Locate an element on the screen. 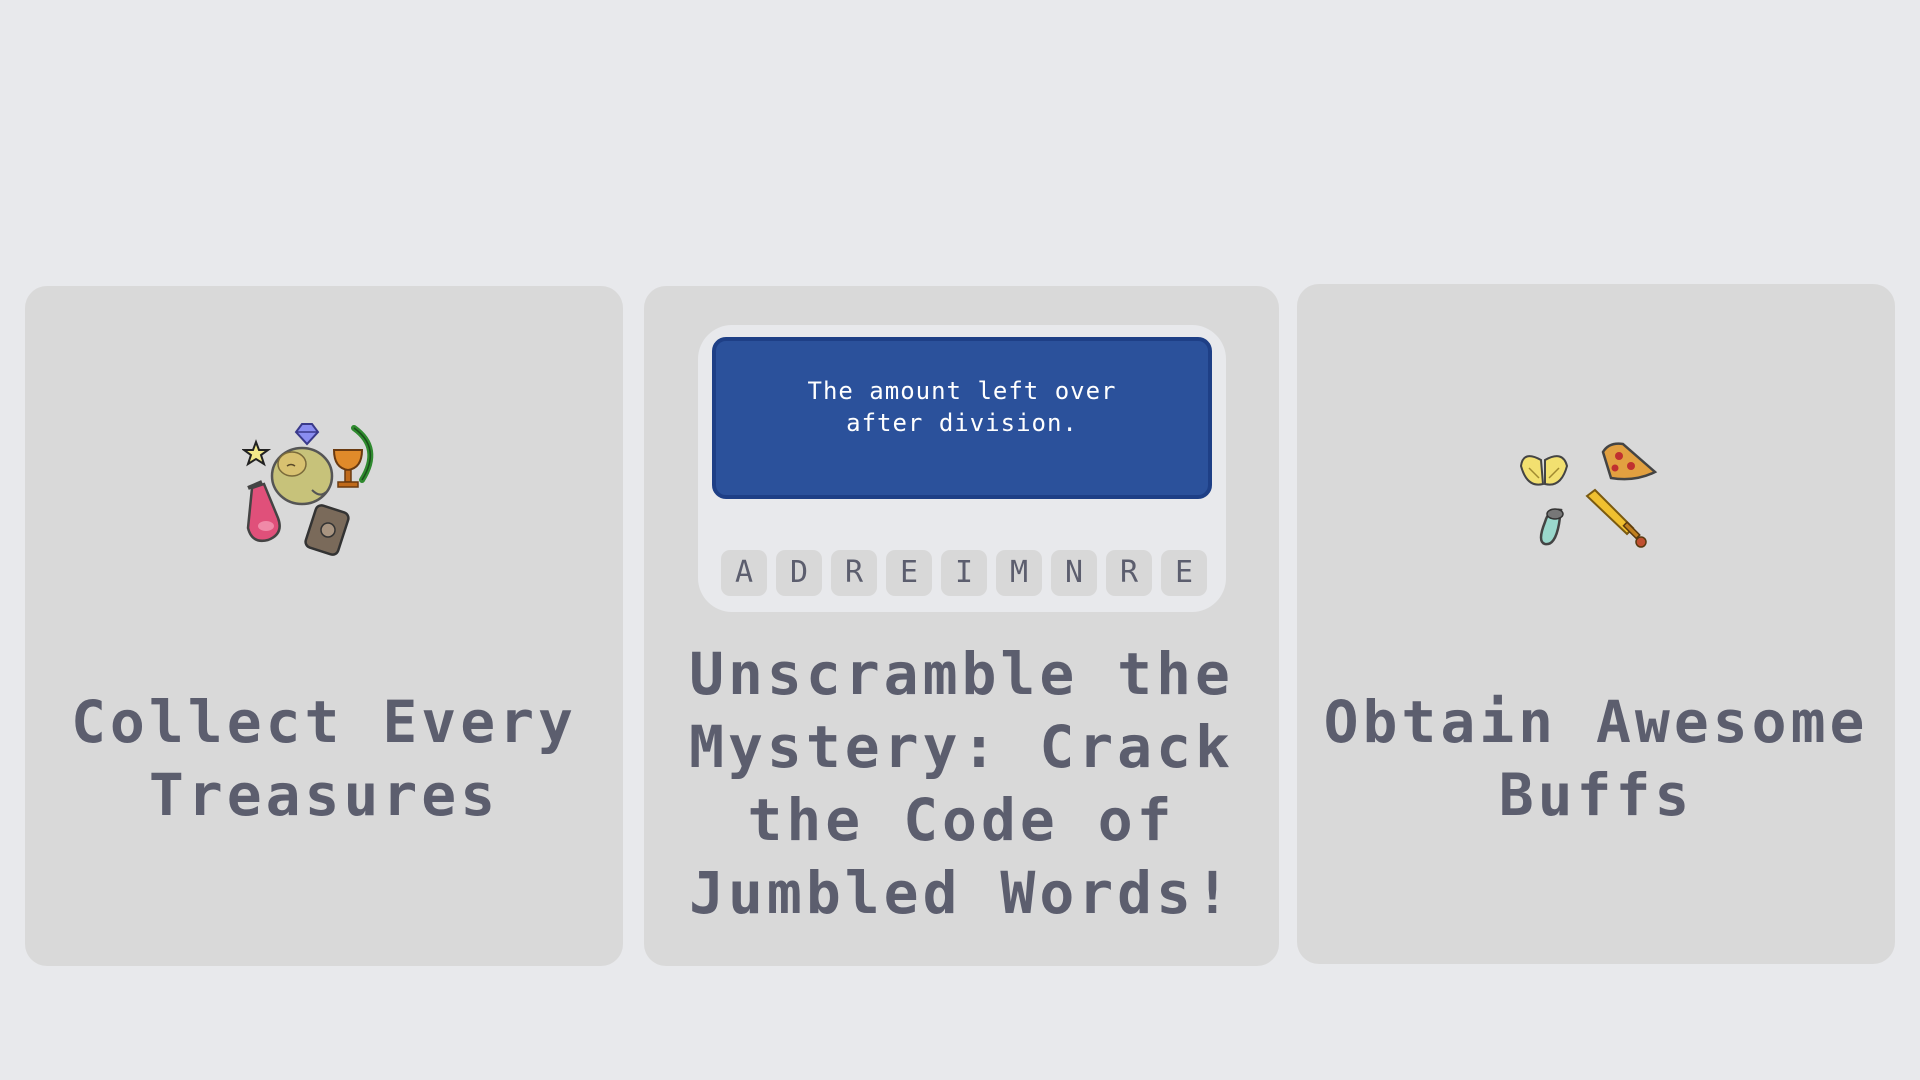  potion-icon is located at coordinates (263, 511).